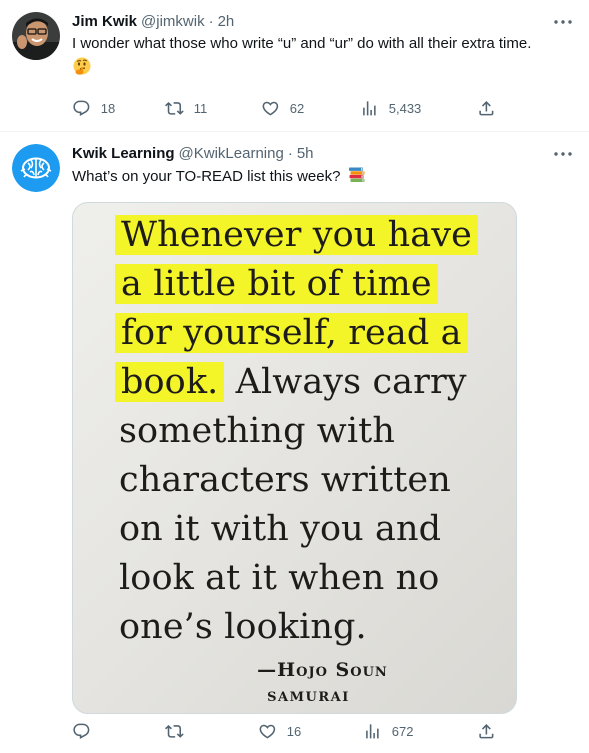 This screenshot has width=589, height=753. I want to click on quote-line: look at it when no, so click(279, 578).